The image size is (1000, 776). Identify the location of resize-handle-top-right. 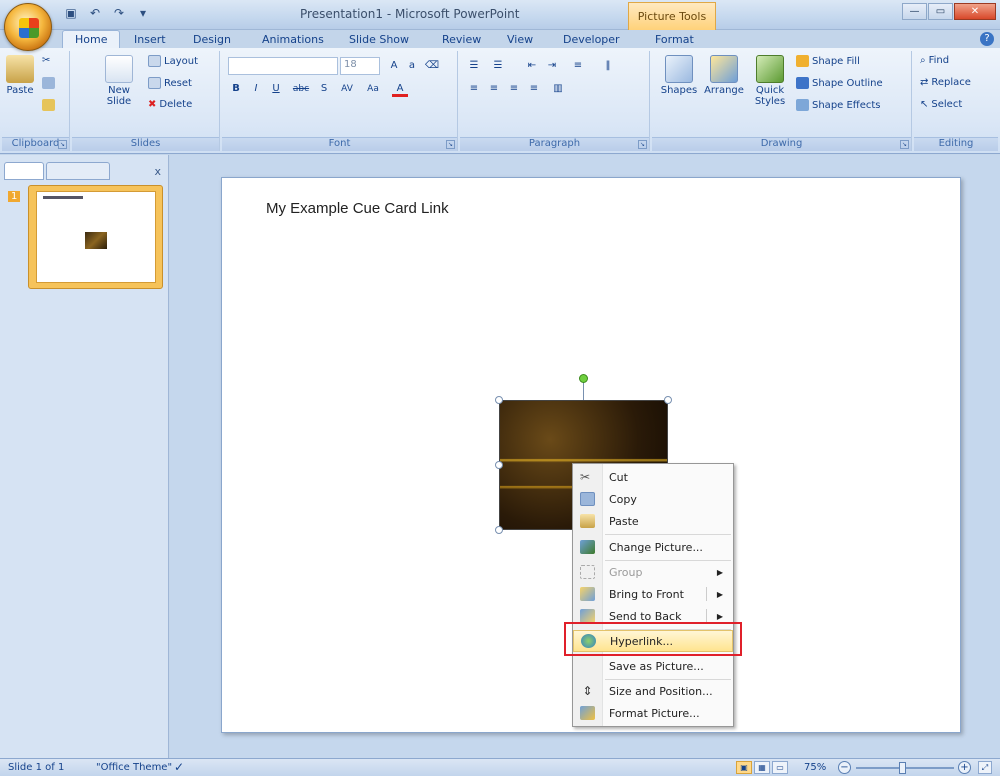
(668, 400).